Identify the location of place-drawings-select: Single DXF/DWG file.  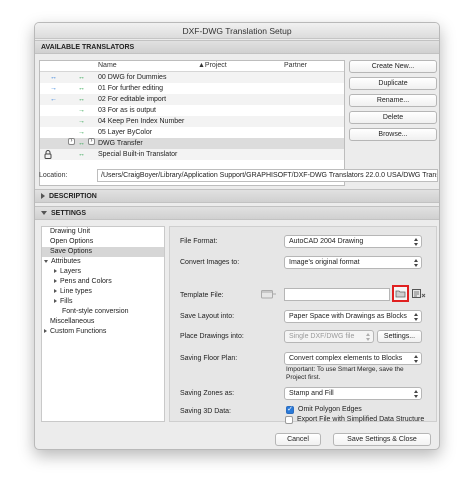
(329, 336).